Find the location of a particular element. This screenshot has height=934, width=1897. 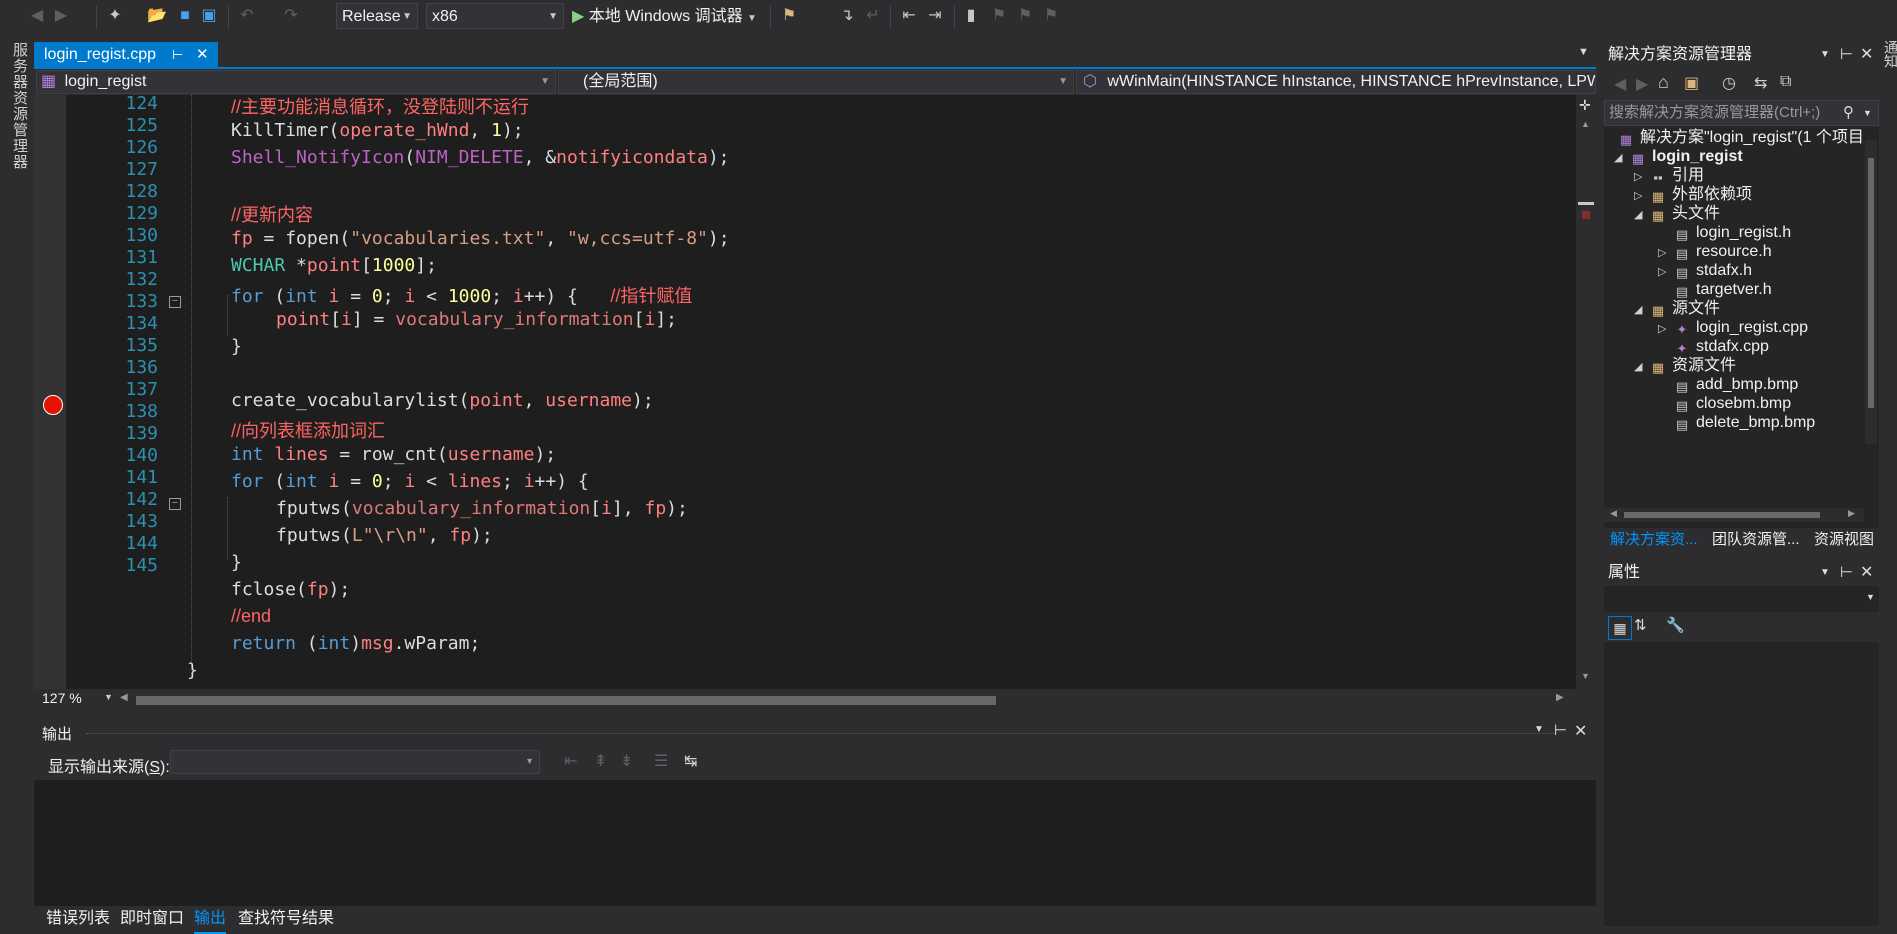

clear-all-icon: ☰ is located at coordinates (661, 761).